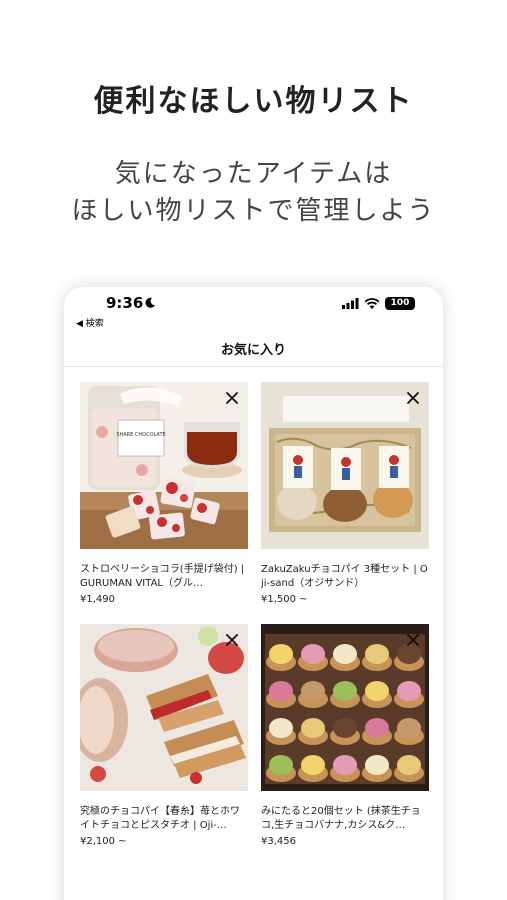 The image size is (507, 900). What do you see at coordinates (164, 465) in the screenshot?
I see `product-image: SHARE CHOCOLATE` at bounding box center [164, 465].